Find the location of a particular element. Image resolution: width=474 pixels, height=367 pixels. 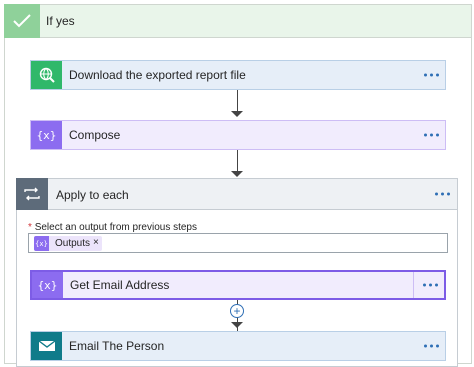

menu-divider is located at coordinates (413, 285).